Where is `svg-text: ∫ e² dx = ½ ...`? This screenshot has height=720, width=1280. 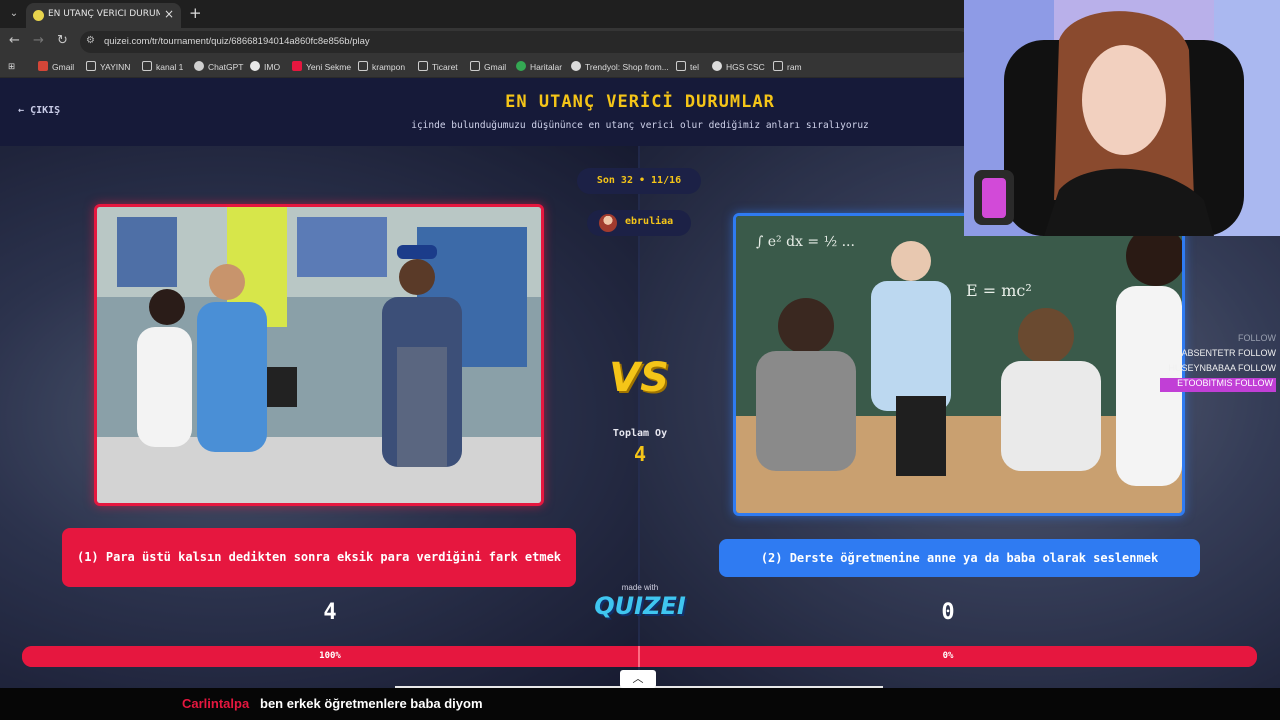
svg-text: ∫ e² dx = ½ ... is located at coordinates (805, 242).